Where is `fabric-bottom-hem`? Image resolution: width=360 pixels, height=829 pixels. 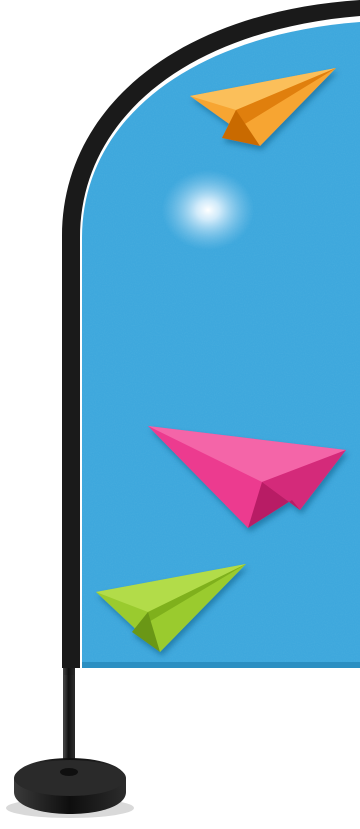 fabric-bottom-hem is located at coordinates (221, 665).